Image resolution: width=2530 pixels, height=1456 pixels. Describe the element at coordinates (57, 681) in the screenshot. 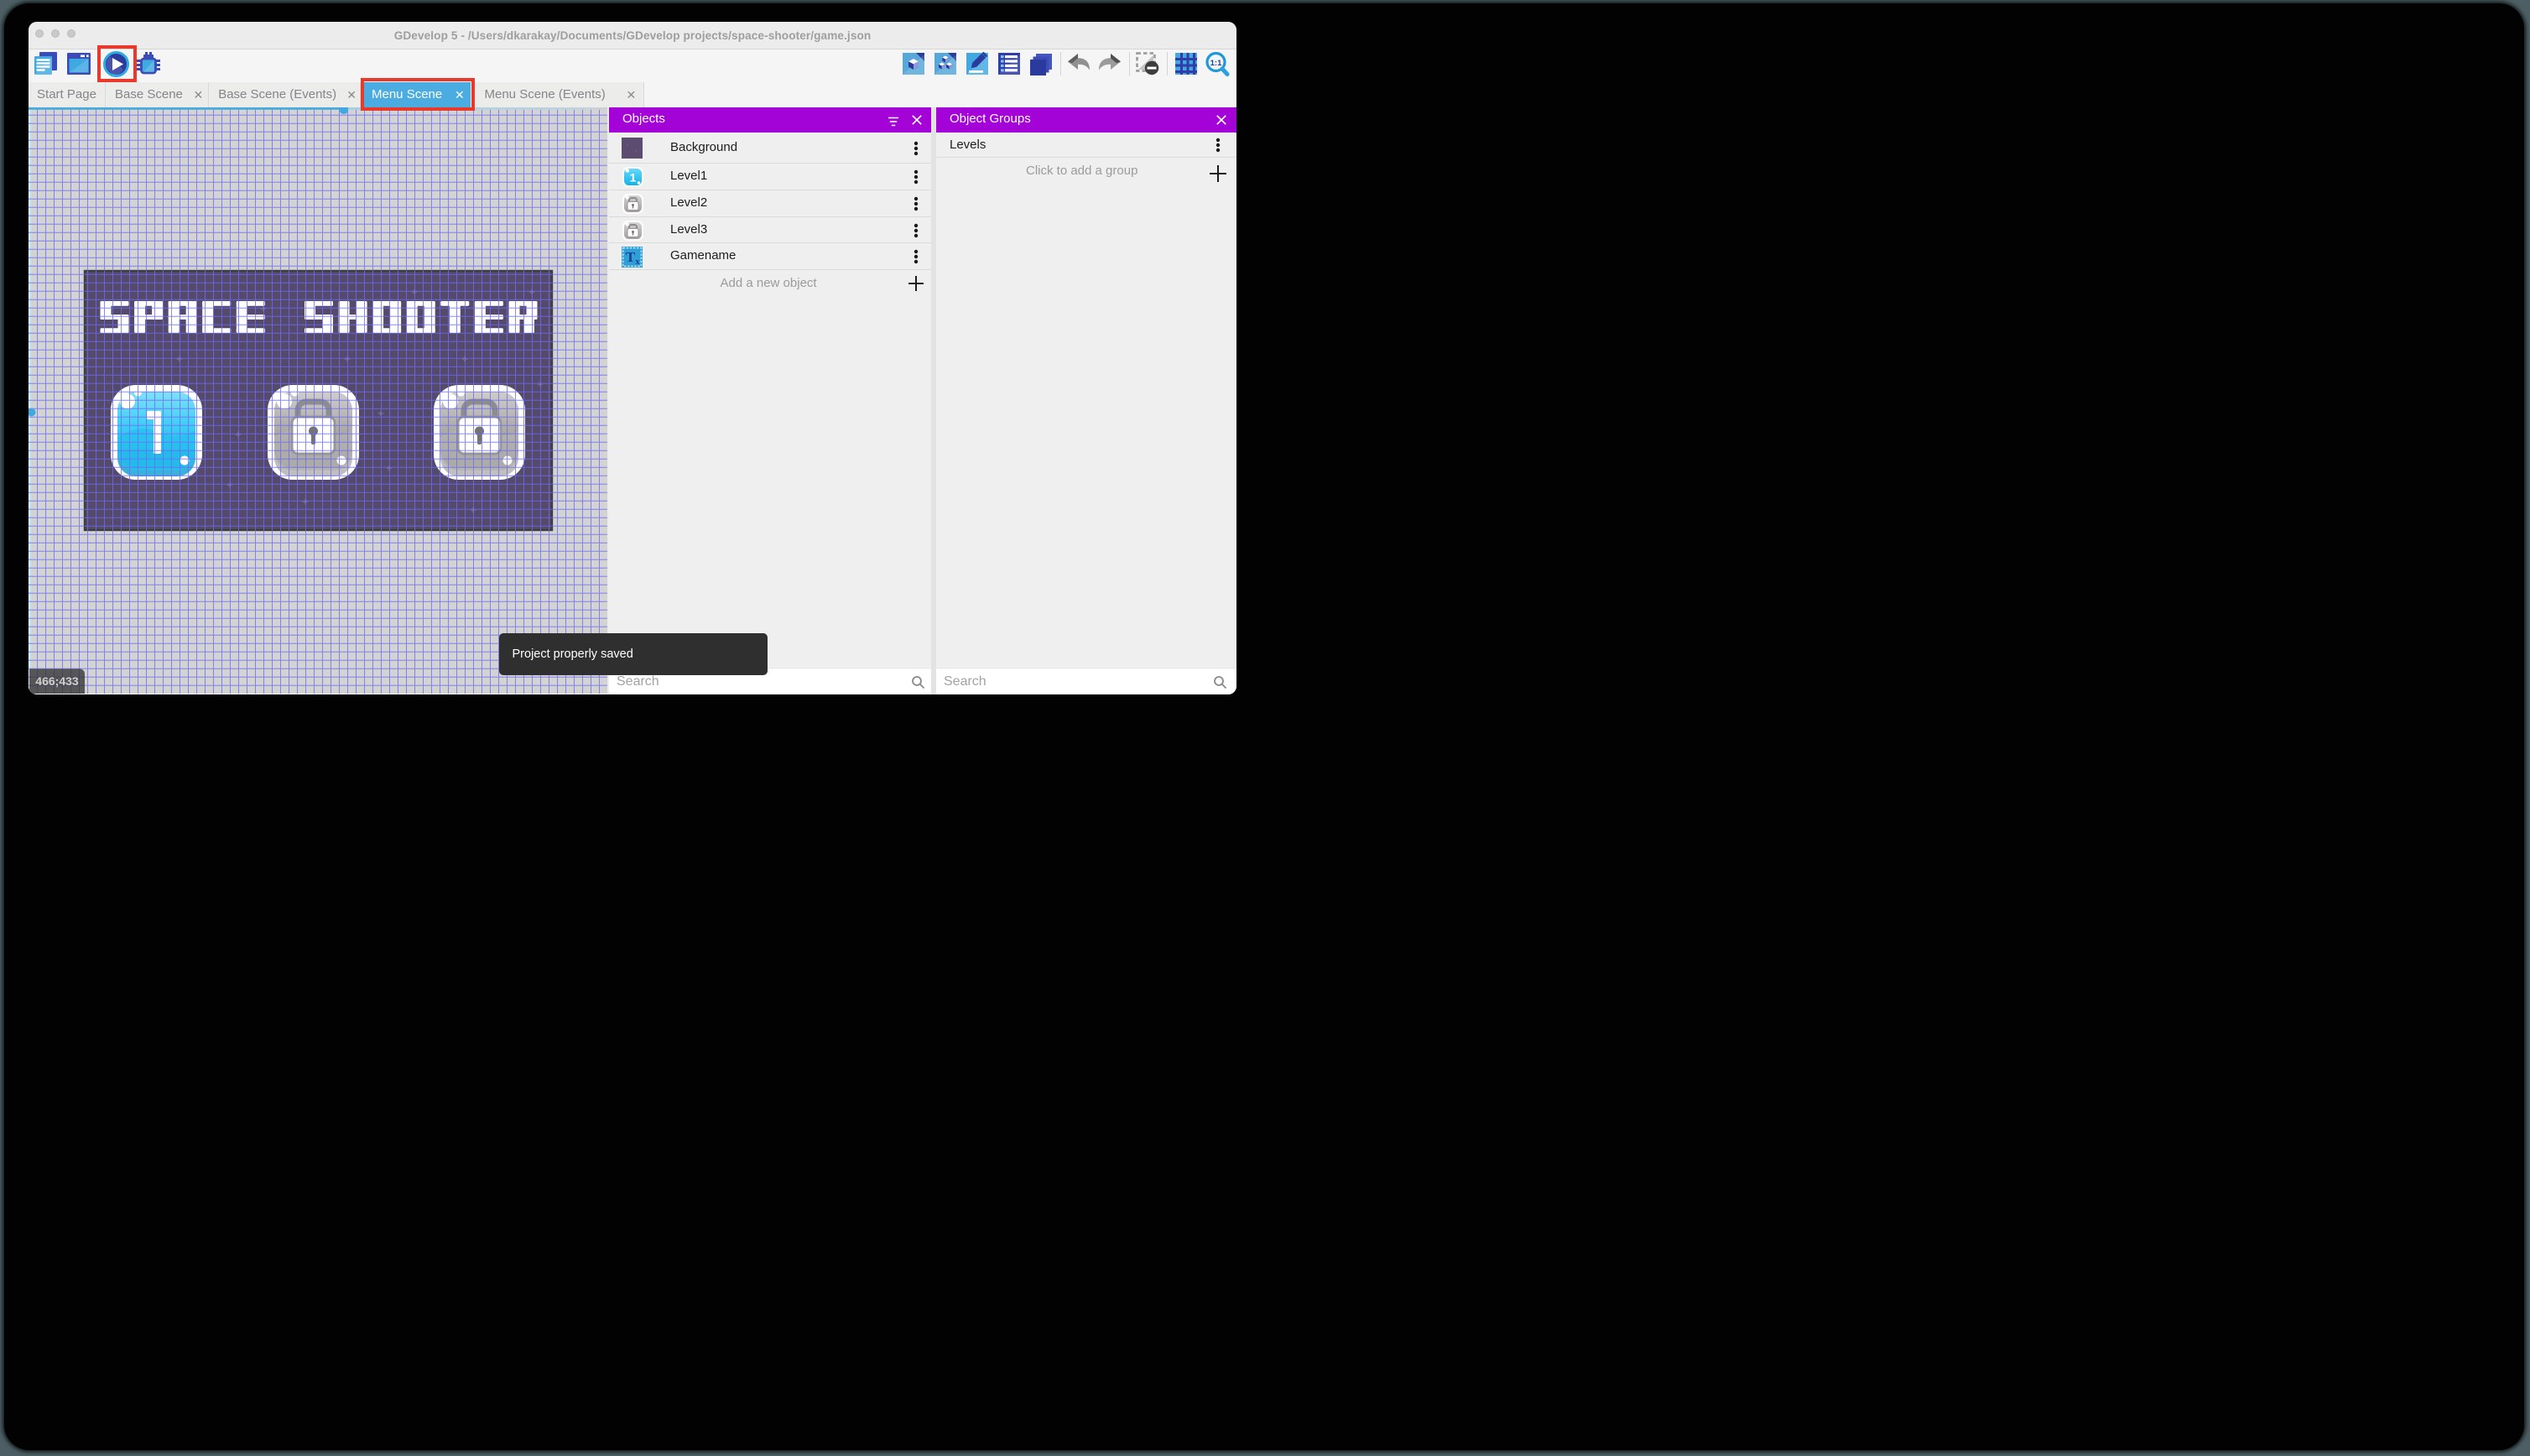

I see `svg-text: 466;433` at that location.